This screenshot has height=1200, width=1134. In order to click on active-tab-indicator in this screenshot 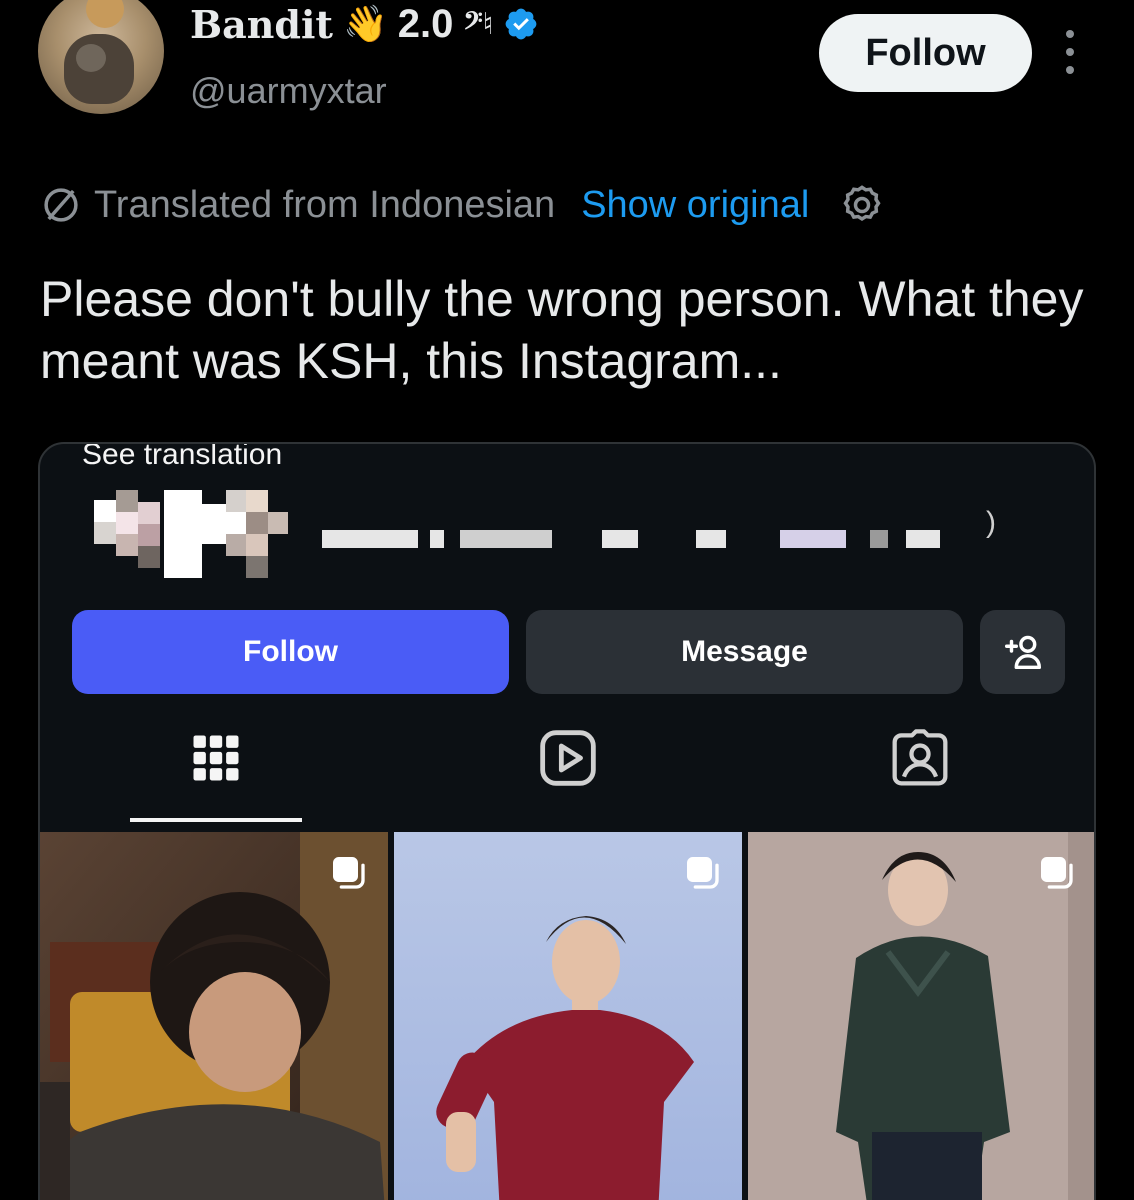, I will do `click(216, 820)`.